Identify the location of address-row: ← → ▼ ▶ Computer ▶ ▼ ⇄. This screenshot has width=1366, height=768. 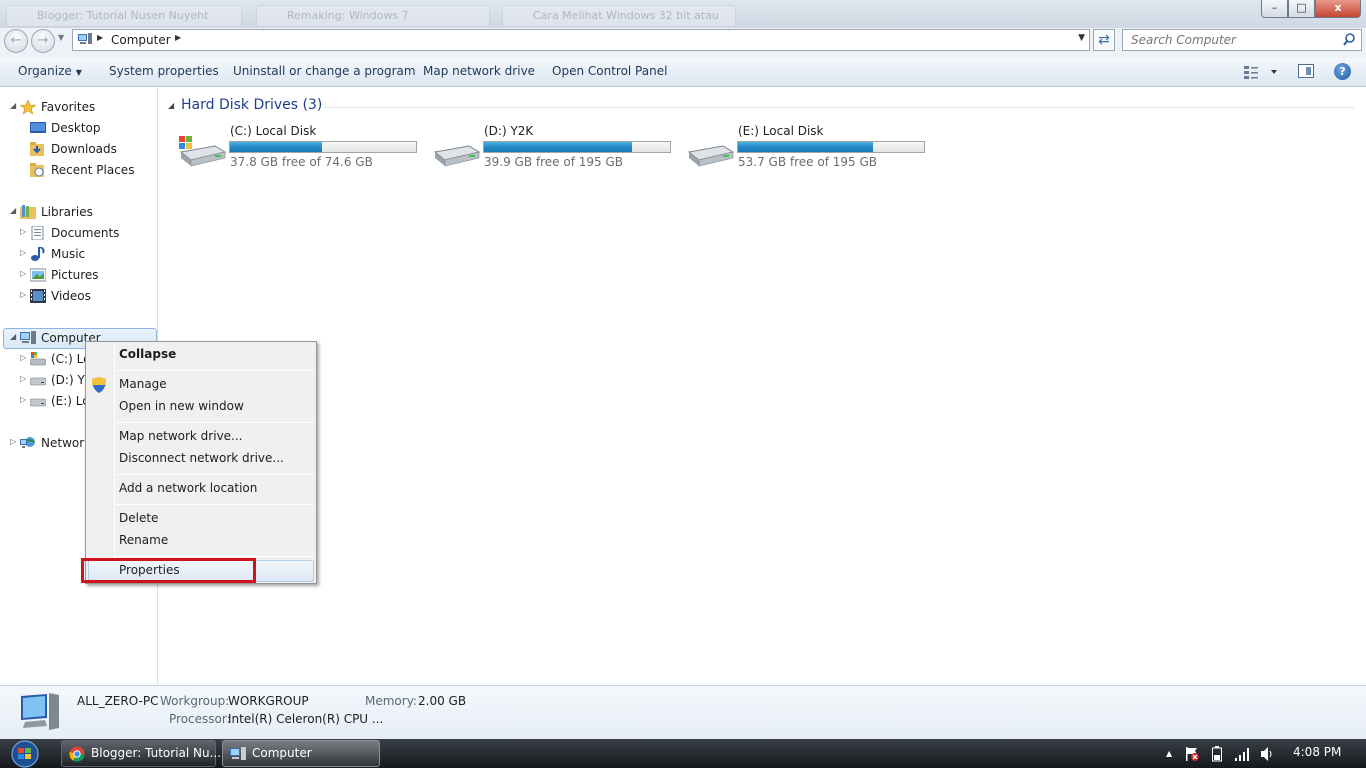
(683, 44).